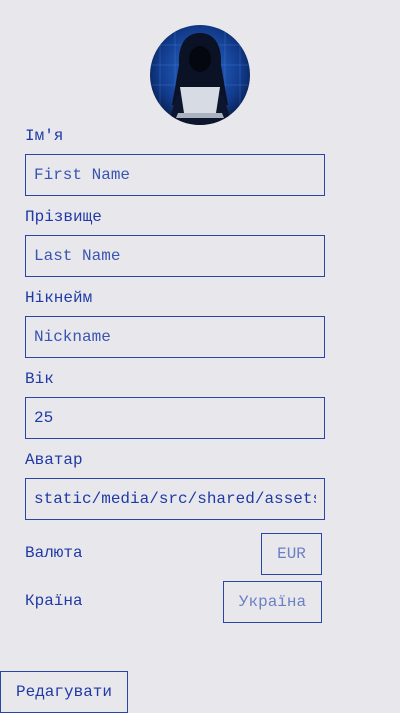 The width and height of the screenshot is (400, 713). What do you see at coordinates (175, 256) in the screenshot?
I see `last-name-input` at bounding box center [175, 256].